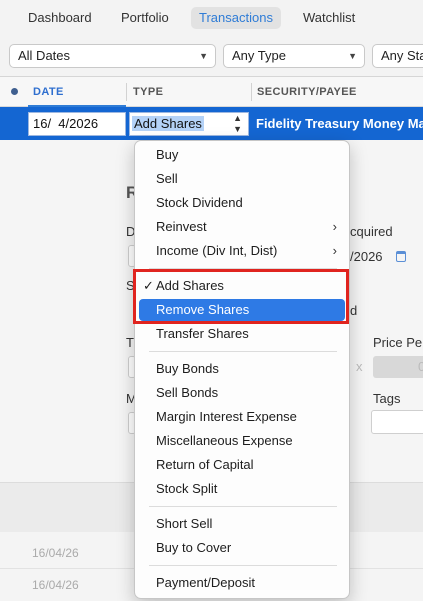 The image size is (423, 601). What do you see at coordinates (242, 489) in the screenshot?
I see `menu-item-stock-split: Stock Split` at bounding box center [242, 489].